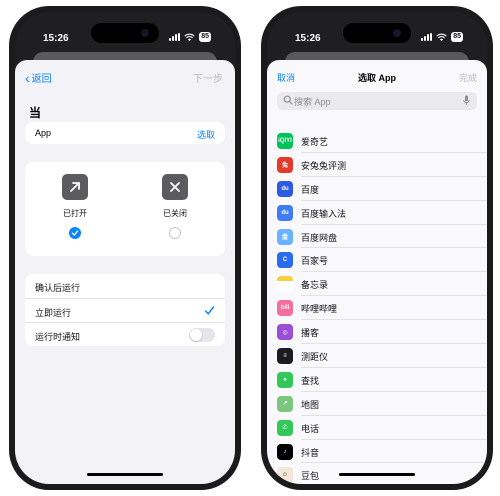 This screenshot has height=496, width=500. I want to click on app-name: 备忘录, so click(315, 285).